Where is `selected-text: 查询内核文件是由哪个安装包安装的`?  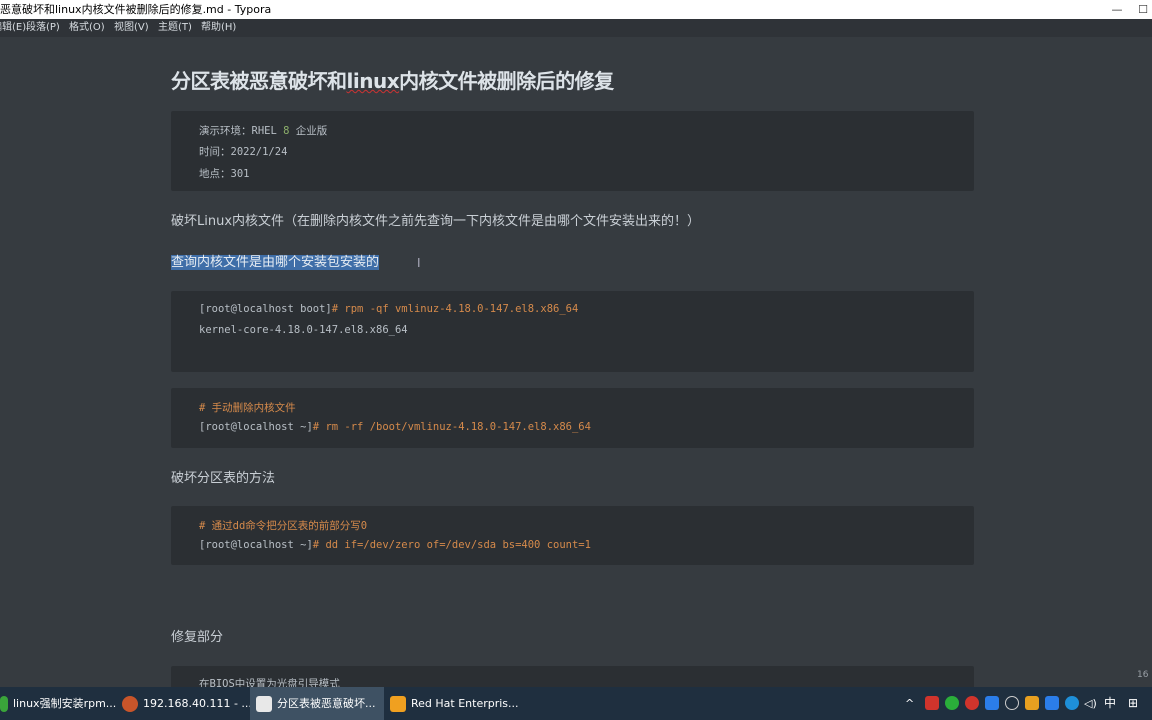
selected-text: 查询内核文件是由哪个安装包安装的 is located at coordinates (275, 262).